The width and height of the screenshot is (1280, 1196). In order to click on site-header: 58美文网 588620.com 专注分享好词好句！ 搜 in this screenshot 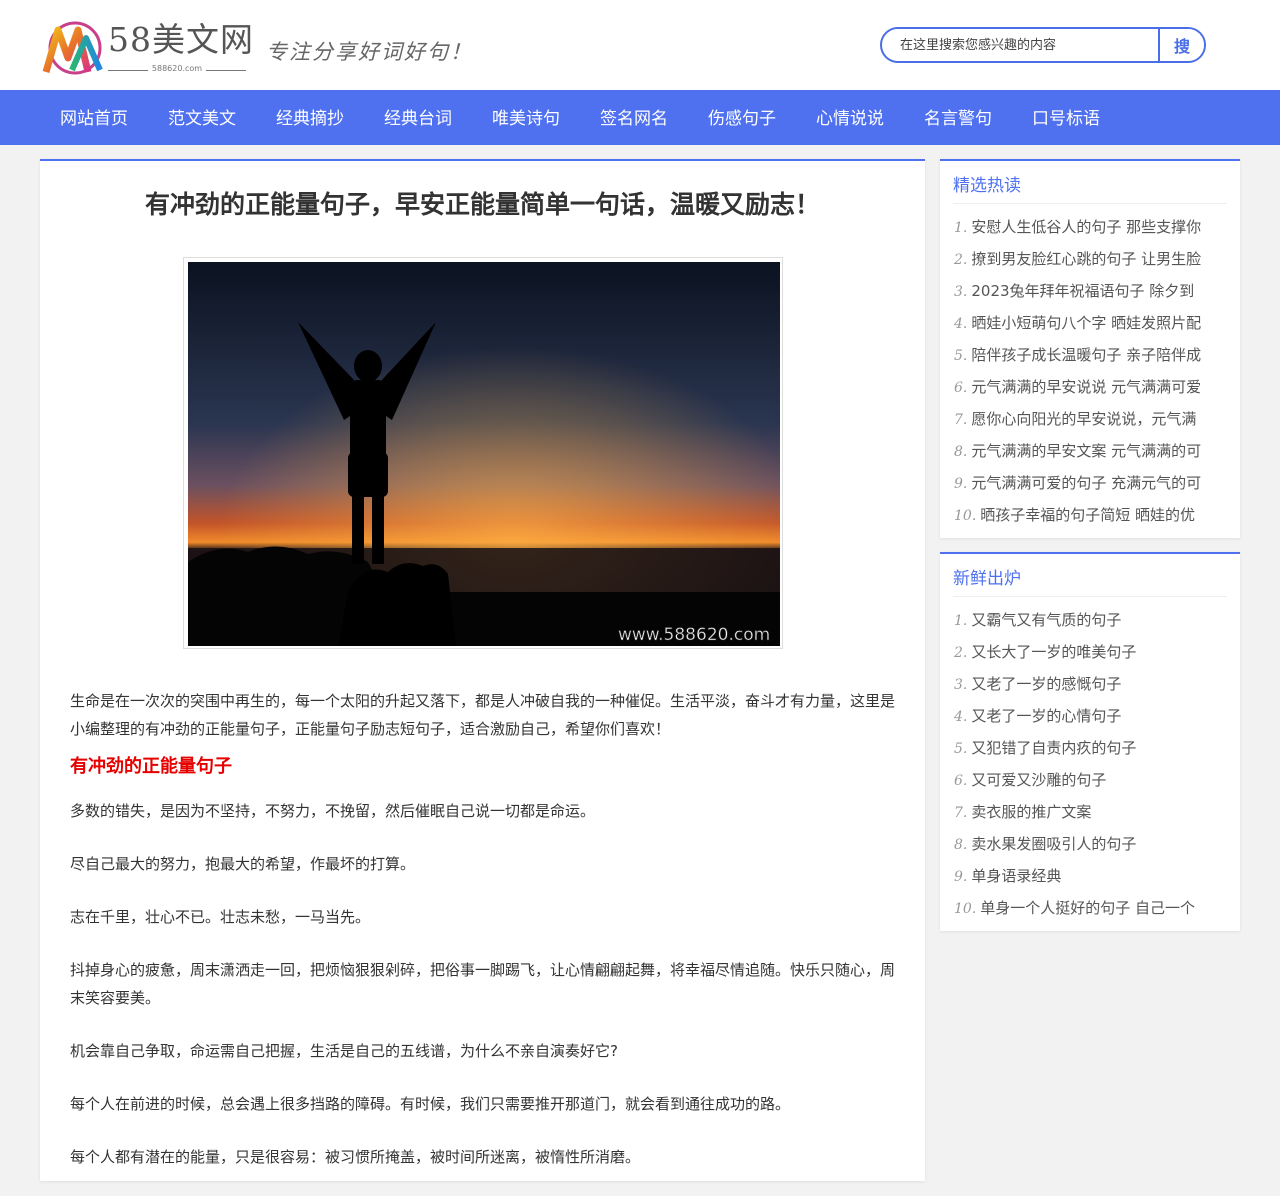, I will do `click(640, 45)`.